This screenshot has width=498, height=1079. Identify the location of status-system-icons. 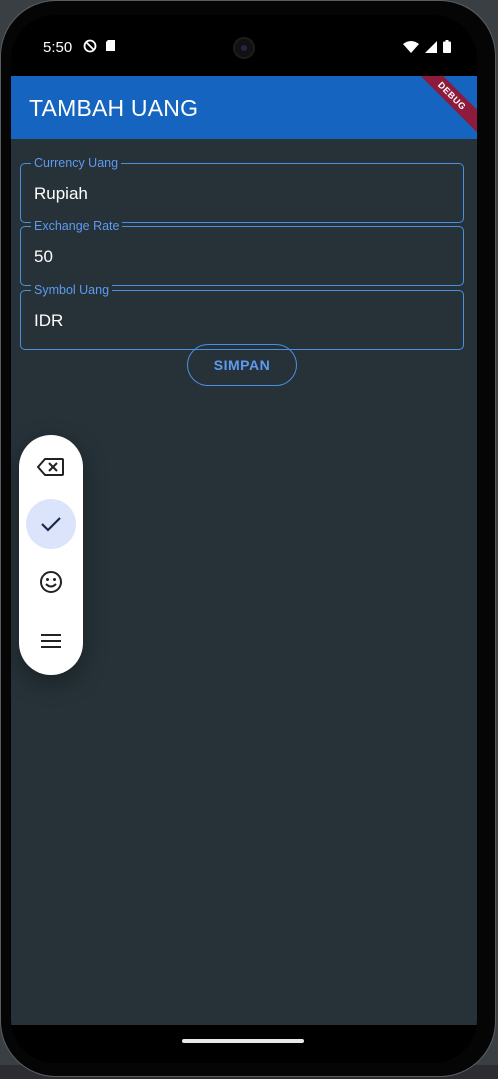
(427, 46).